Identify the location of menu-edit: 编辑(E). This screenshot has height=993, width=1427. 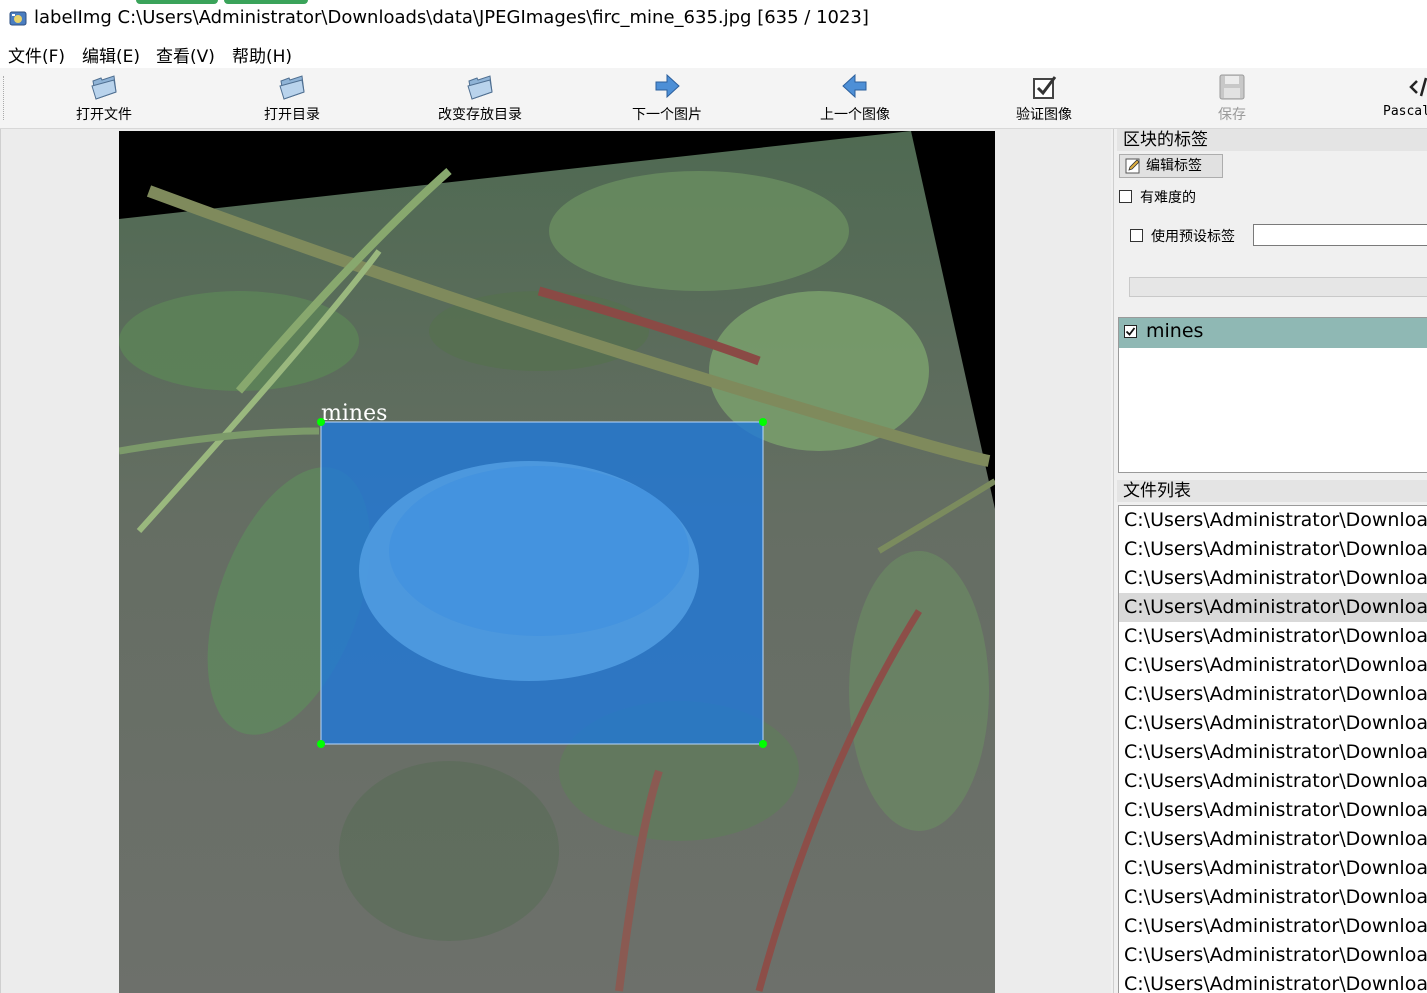
(111, 54).